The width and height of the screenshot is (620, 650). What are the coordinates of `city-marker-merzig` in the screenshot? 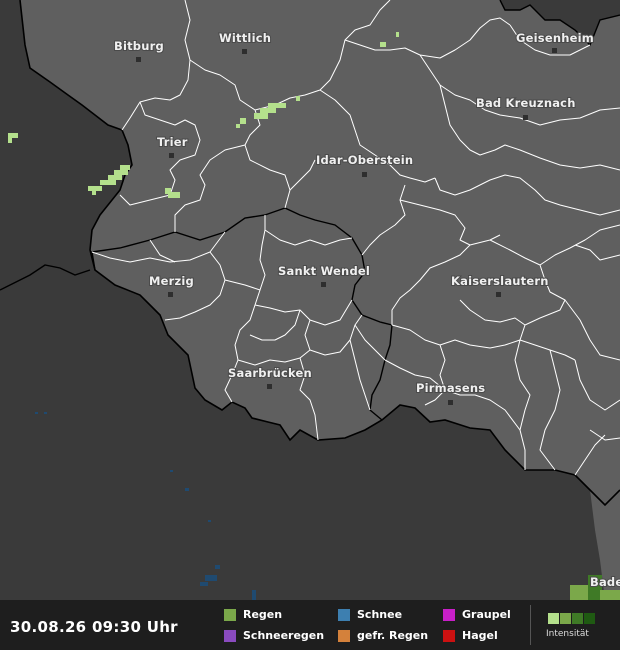 It's located at (170, 294).